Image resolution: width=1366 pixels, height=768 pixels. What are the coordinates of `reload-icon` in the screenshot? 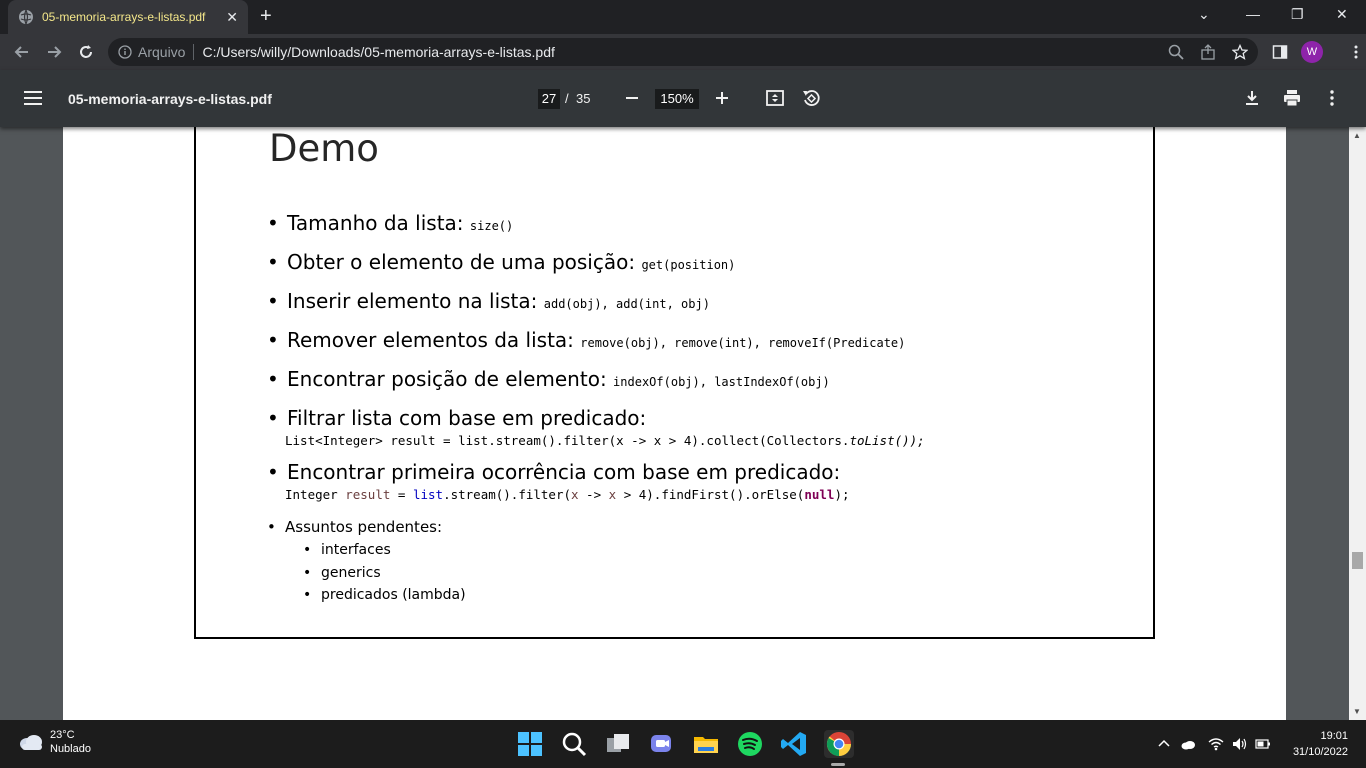 It's located at (86, 52).